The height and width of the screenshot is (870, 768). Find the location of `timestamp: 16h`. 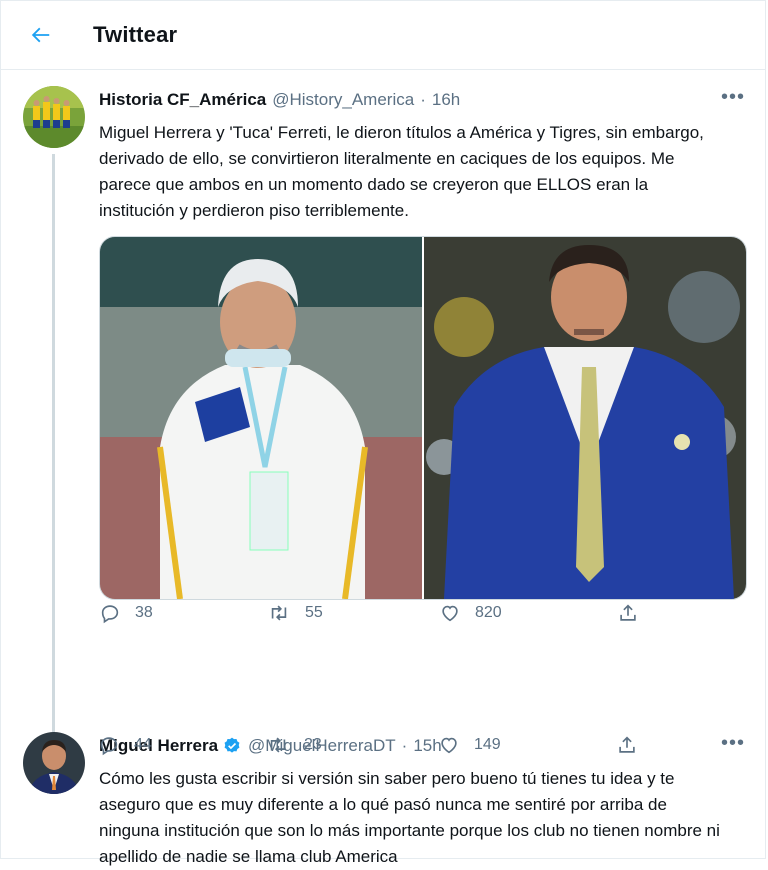

timestamp: 16h is located at coordinates (446, 100).